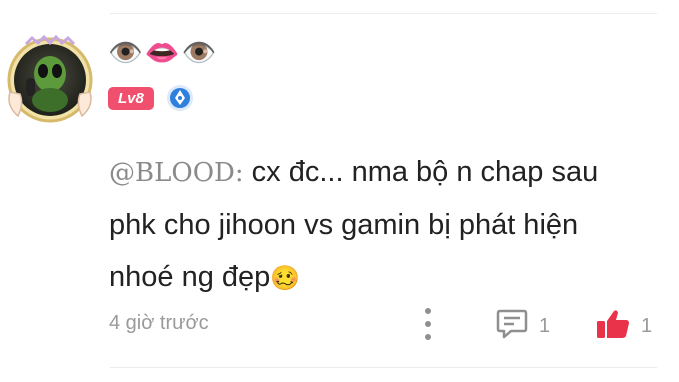 Image resolution: width=679 pixels, height=382 pixels. What do you see at coordinates (131, 98) in the screenshot?
I see `level-badge: Lv8` at bounding box center [131, 98].